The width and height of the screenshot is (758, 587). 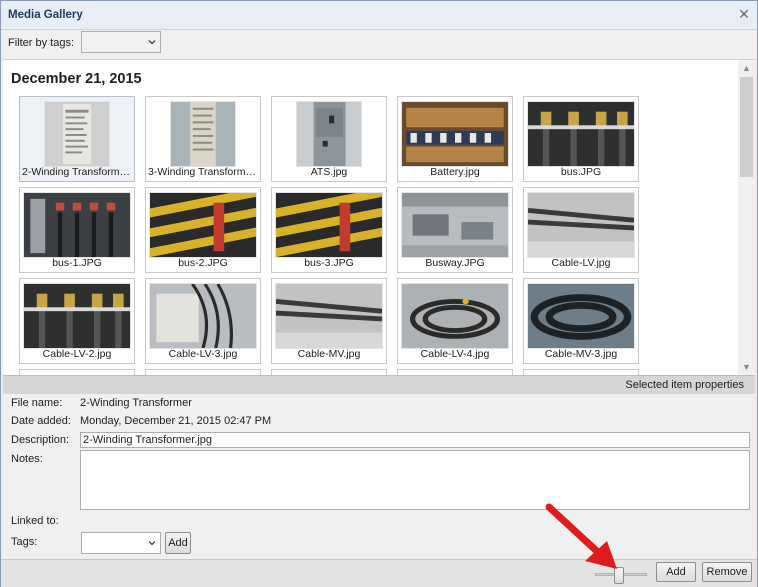 What do you see at coordinates (76, 79) in the screenshot?
I see `date-heading: December 21, 2015` at bounding box center [76, 79].